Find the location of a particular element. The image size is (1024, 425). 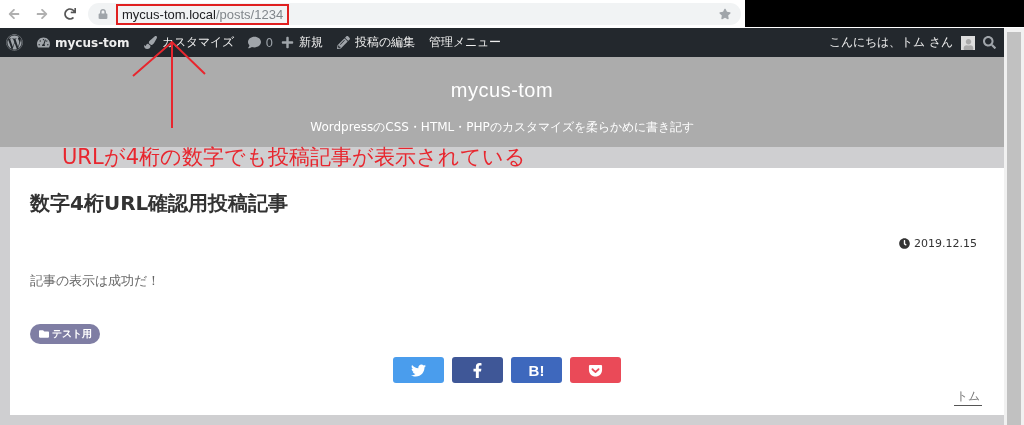

post-date: 2019.12.15 is located at coordinates (938, 243).